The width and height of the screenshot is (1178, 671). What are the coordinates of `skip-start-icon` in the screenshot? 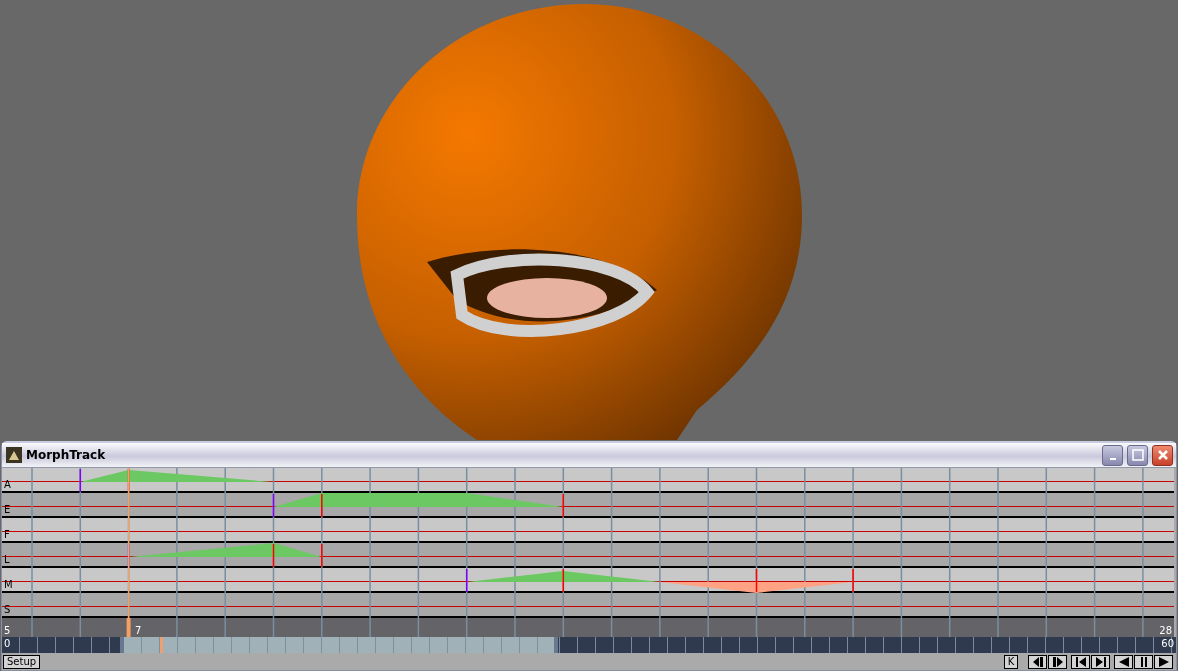 It's located at (1080, 661).